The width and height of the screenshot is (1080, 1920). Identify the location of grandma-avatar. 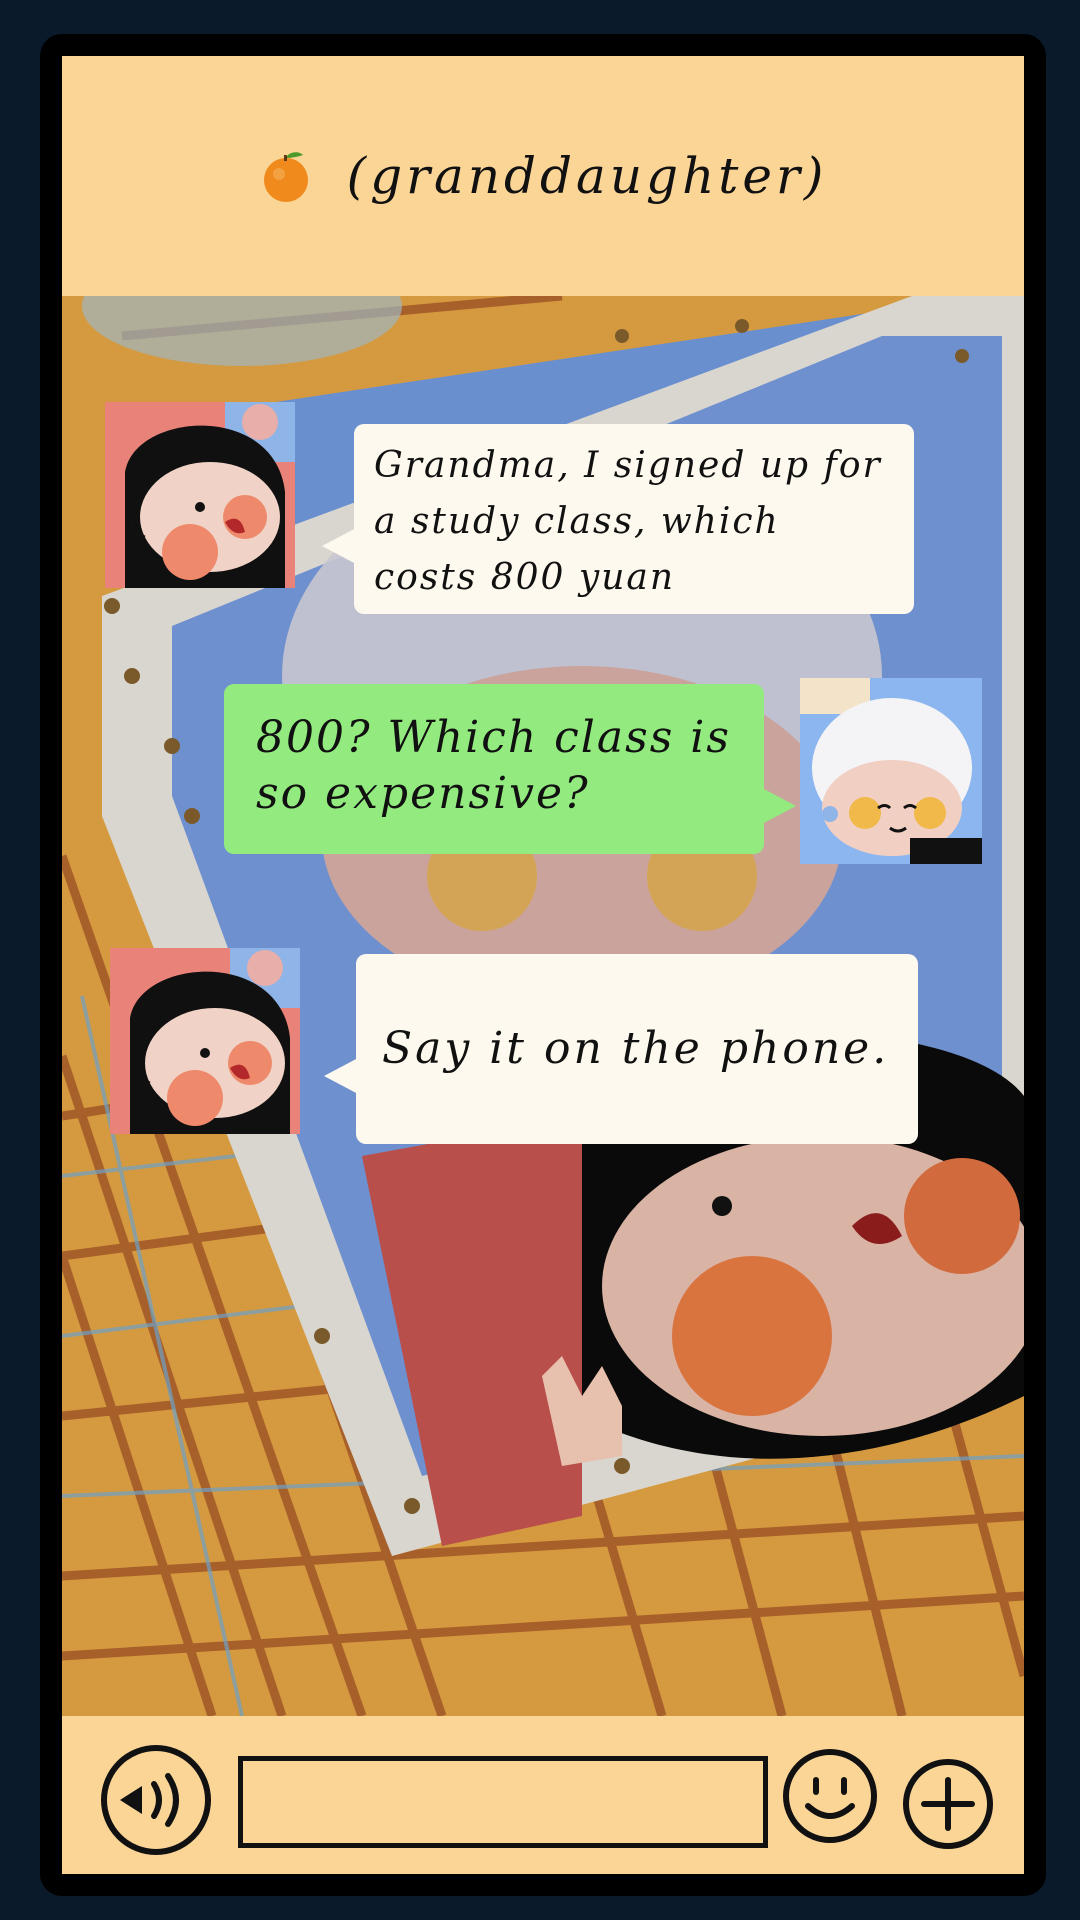
(891, 771).